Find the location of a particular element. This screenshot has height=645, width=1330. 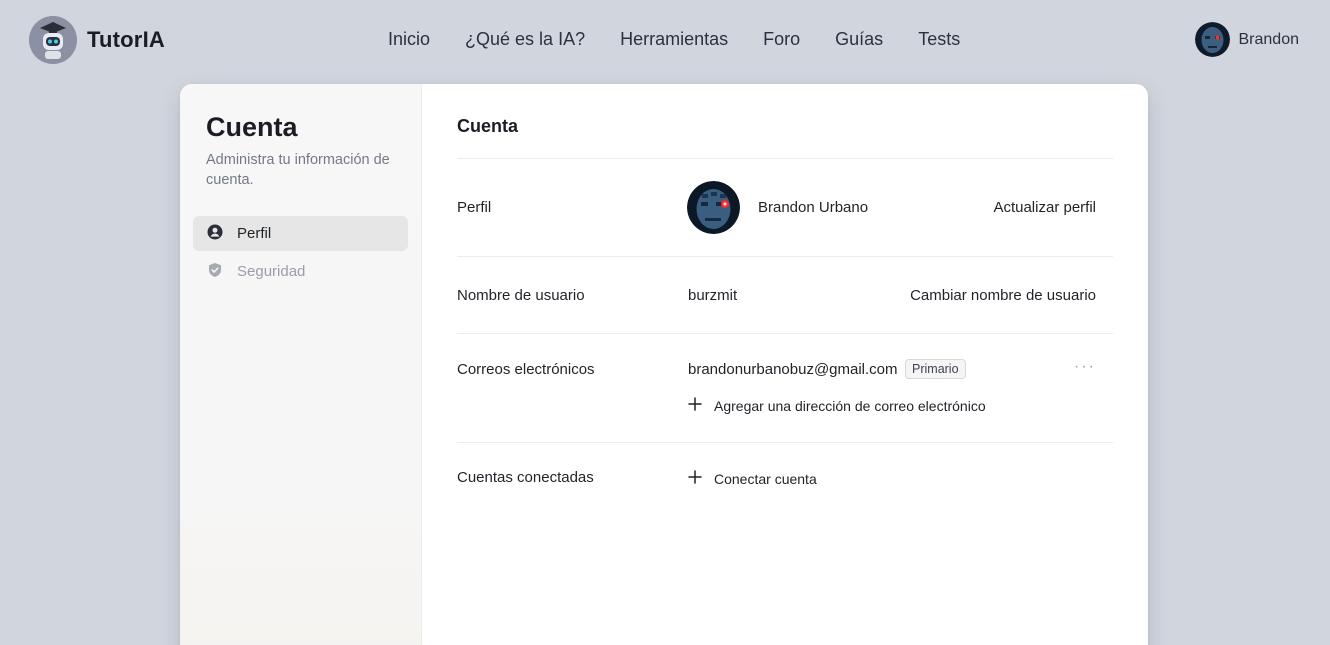

nav-item-guias: Guías is located at coordinates (859, 39).